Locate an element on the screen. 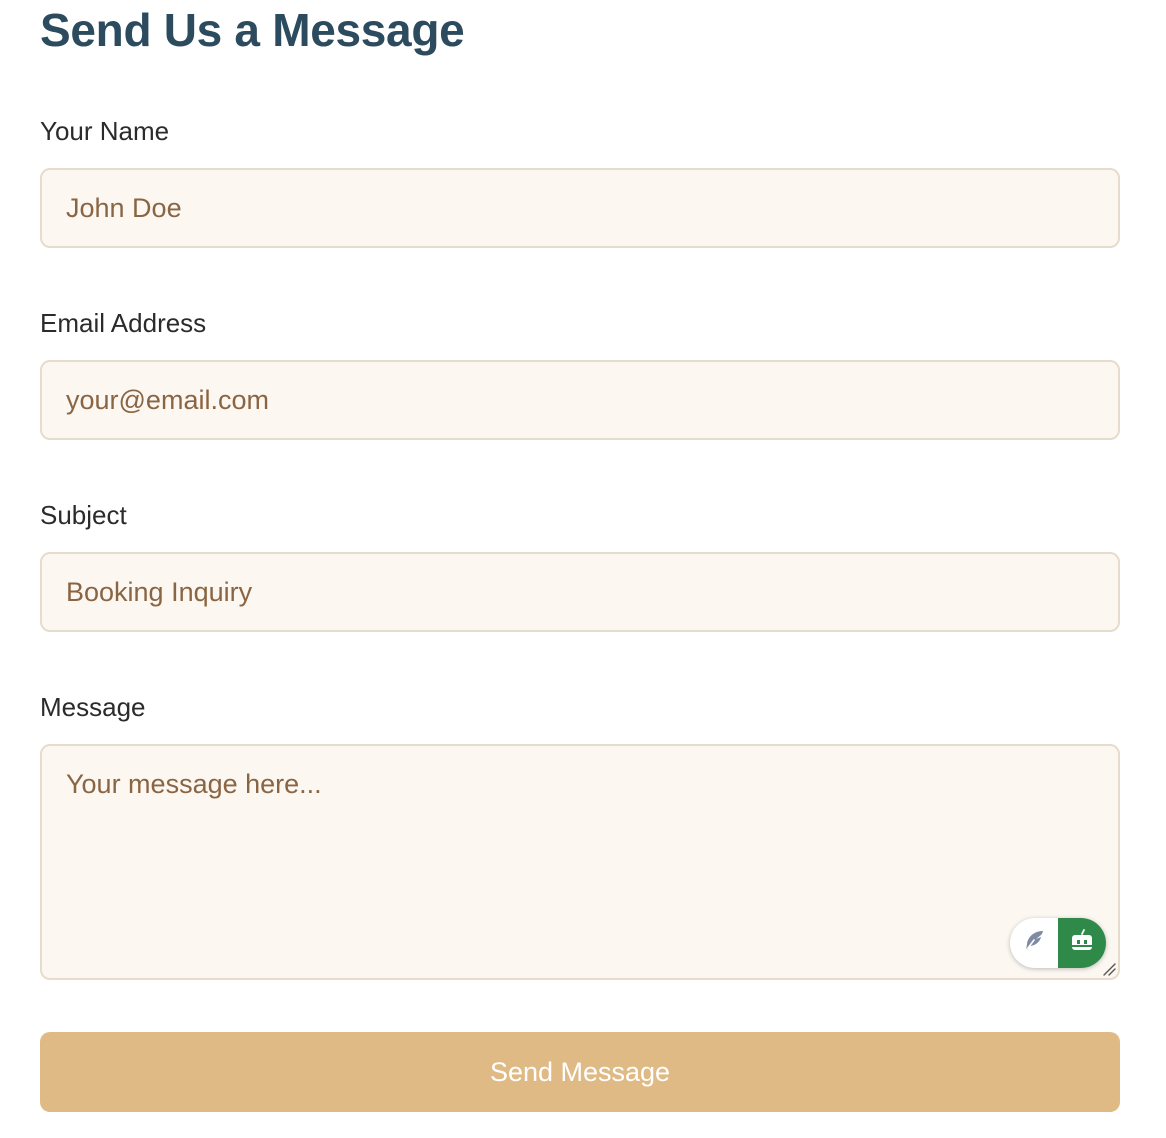  email-field-group: Email Address is located at coordinates (580, 374).